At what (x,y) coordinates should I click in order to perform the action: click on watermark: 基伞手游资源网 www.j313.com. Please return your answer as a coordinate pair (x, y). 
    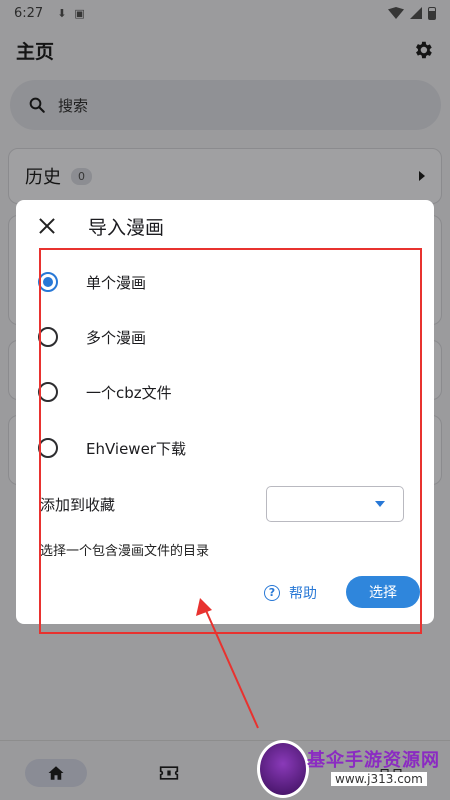
    Looking at the image, I should click on (352, 770).